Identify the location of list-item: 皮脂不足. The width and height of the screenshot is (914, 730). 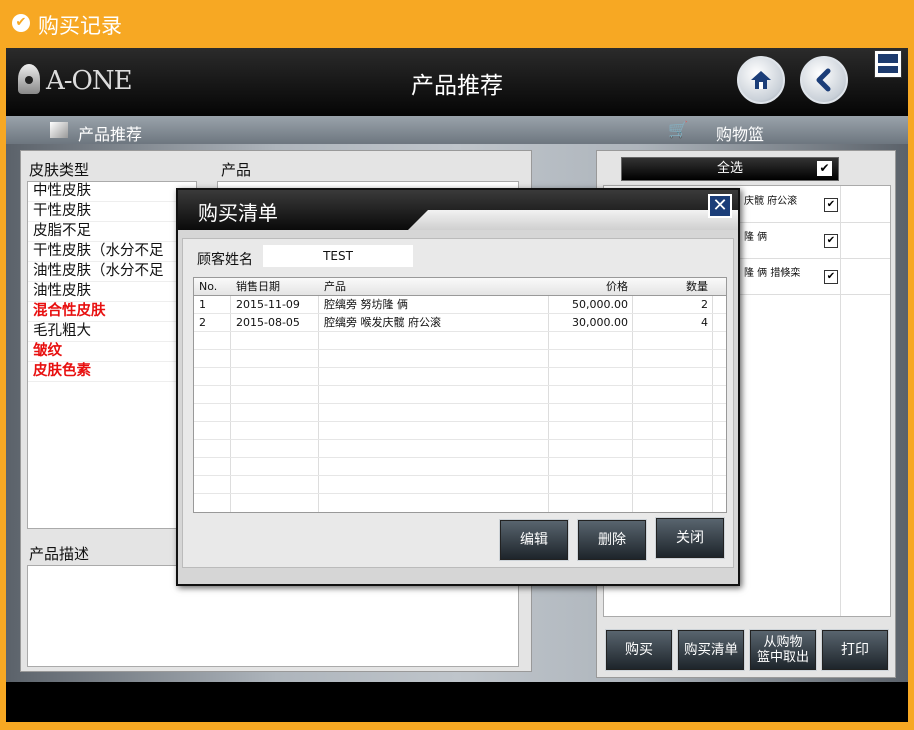
(112, 232).